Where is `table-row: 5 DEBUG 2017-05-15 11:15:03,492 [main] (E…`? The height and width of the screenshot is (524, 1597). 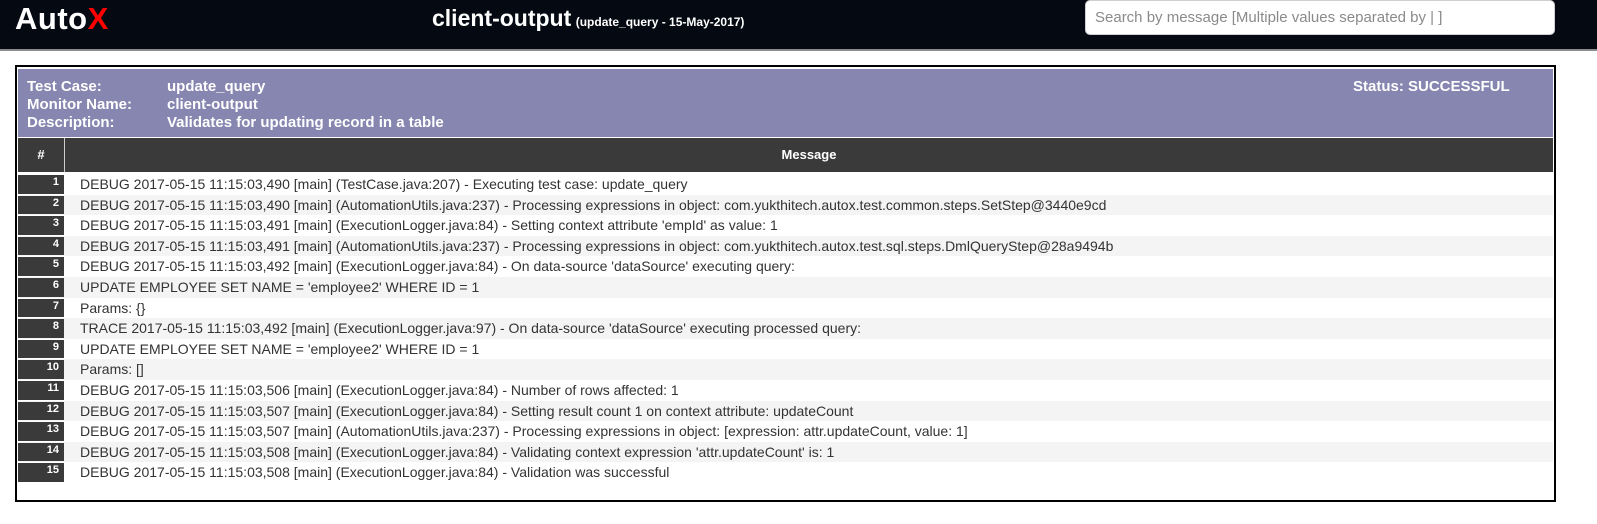 table-row: 5 DEBUG 2017-05-15 11:15:03,492 [main] (E… is located at coordinates (785, 266).